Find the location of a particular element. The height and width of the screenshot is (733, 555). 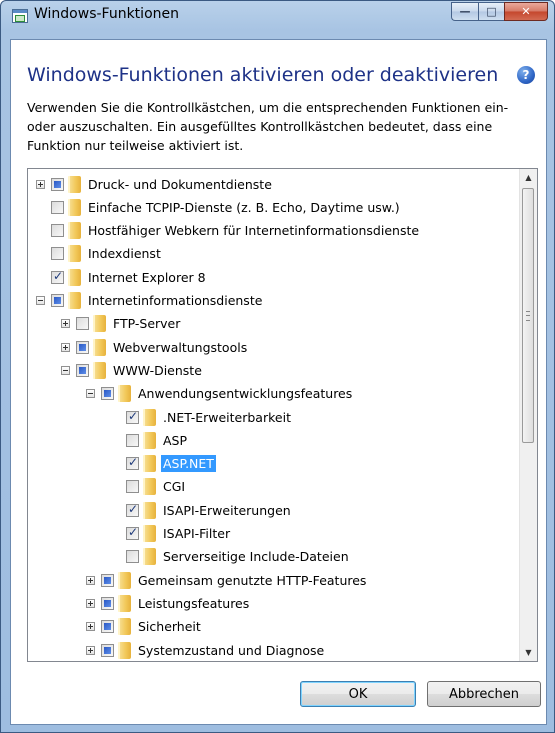

feature-item: Internetinformationsdienste is located at coordinates (149, 301).